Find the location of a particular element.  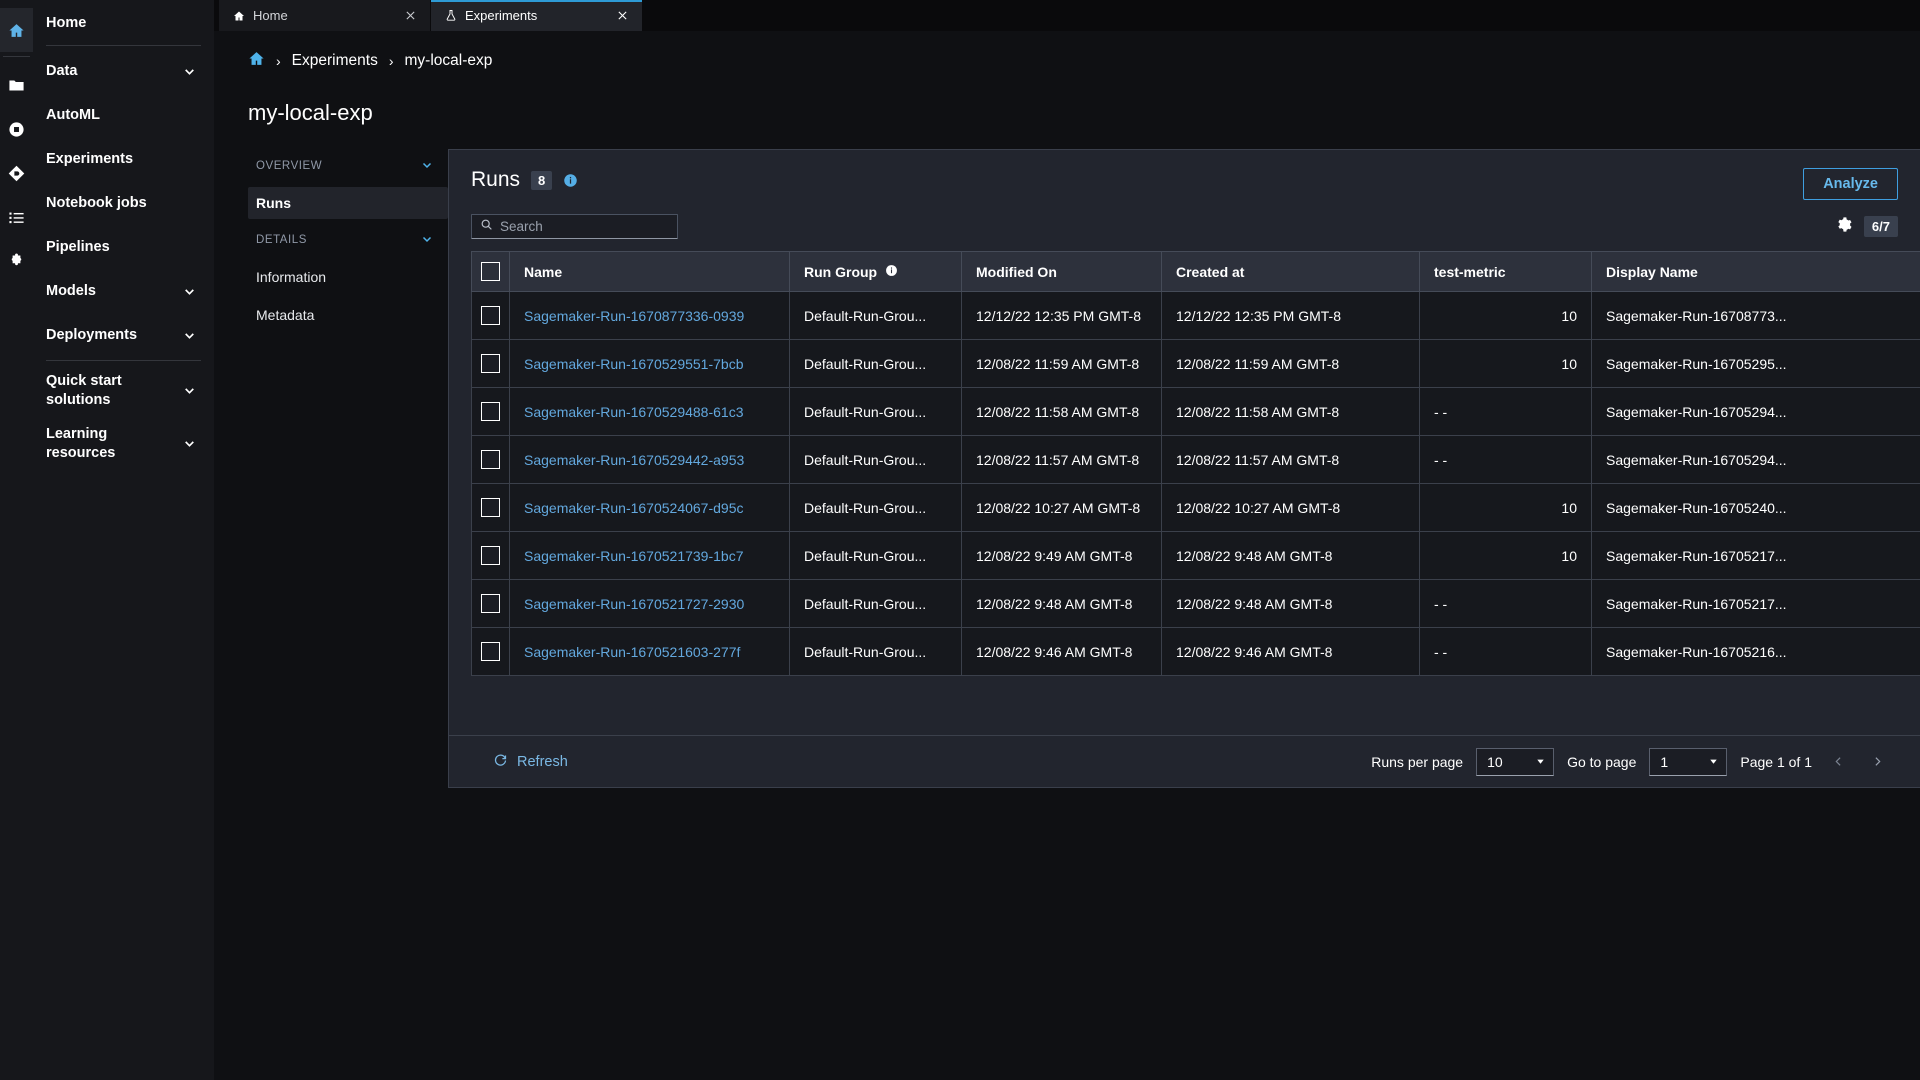

column-label: Modified On is located at coordinates (1016, 271).